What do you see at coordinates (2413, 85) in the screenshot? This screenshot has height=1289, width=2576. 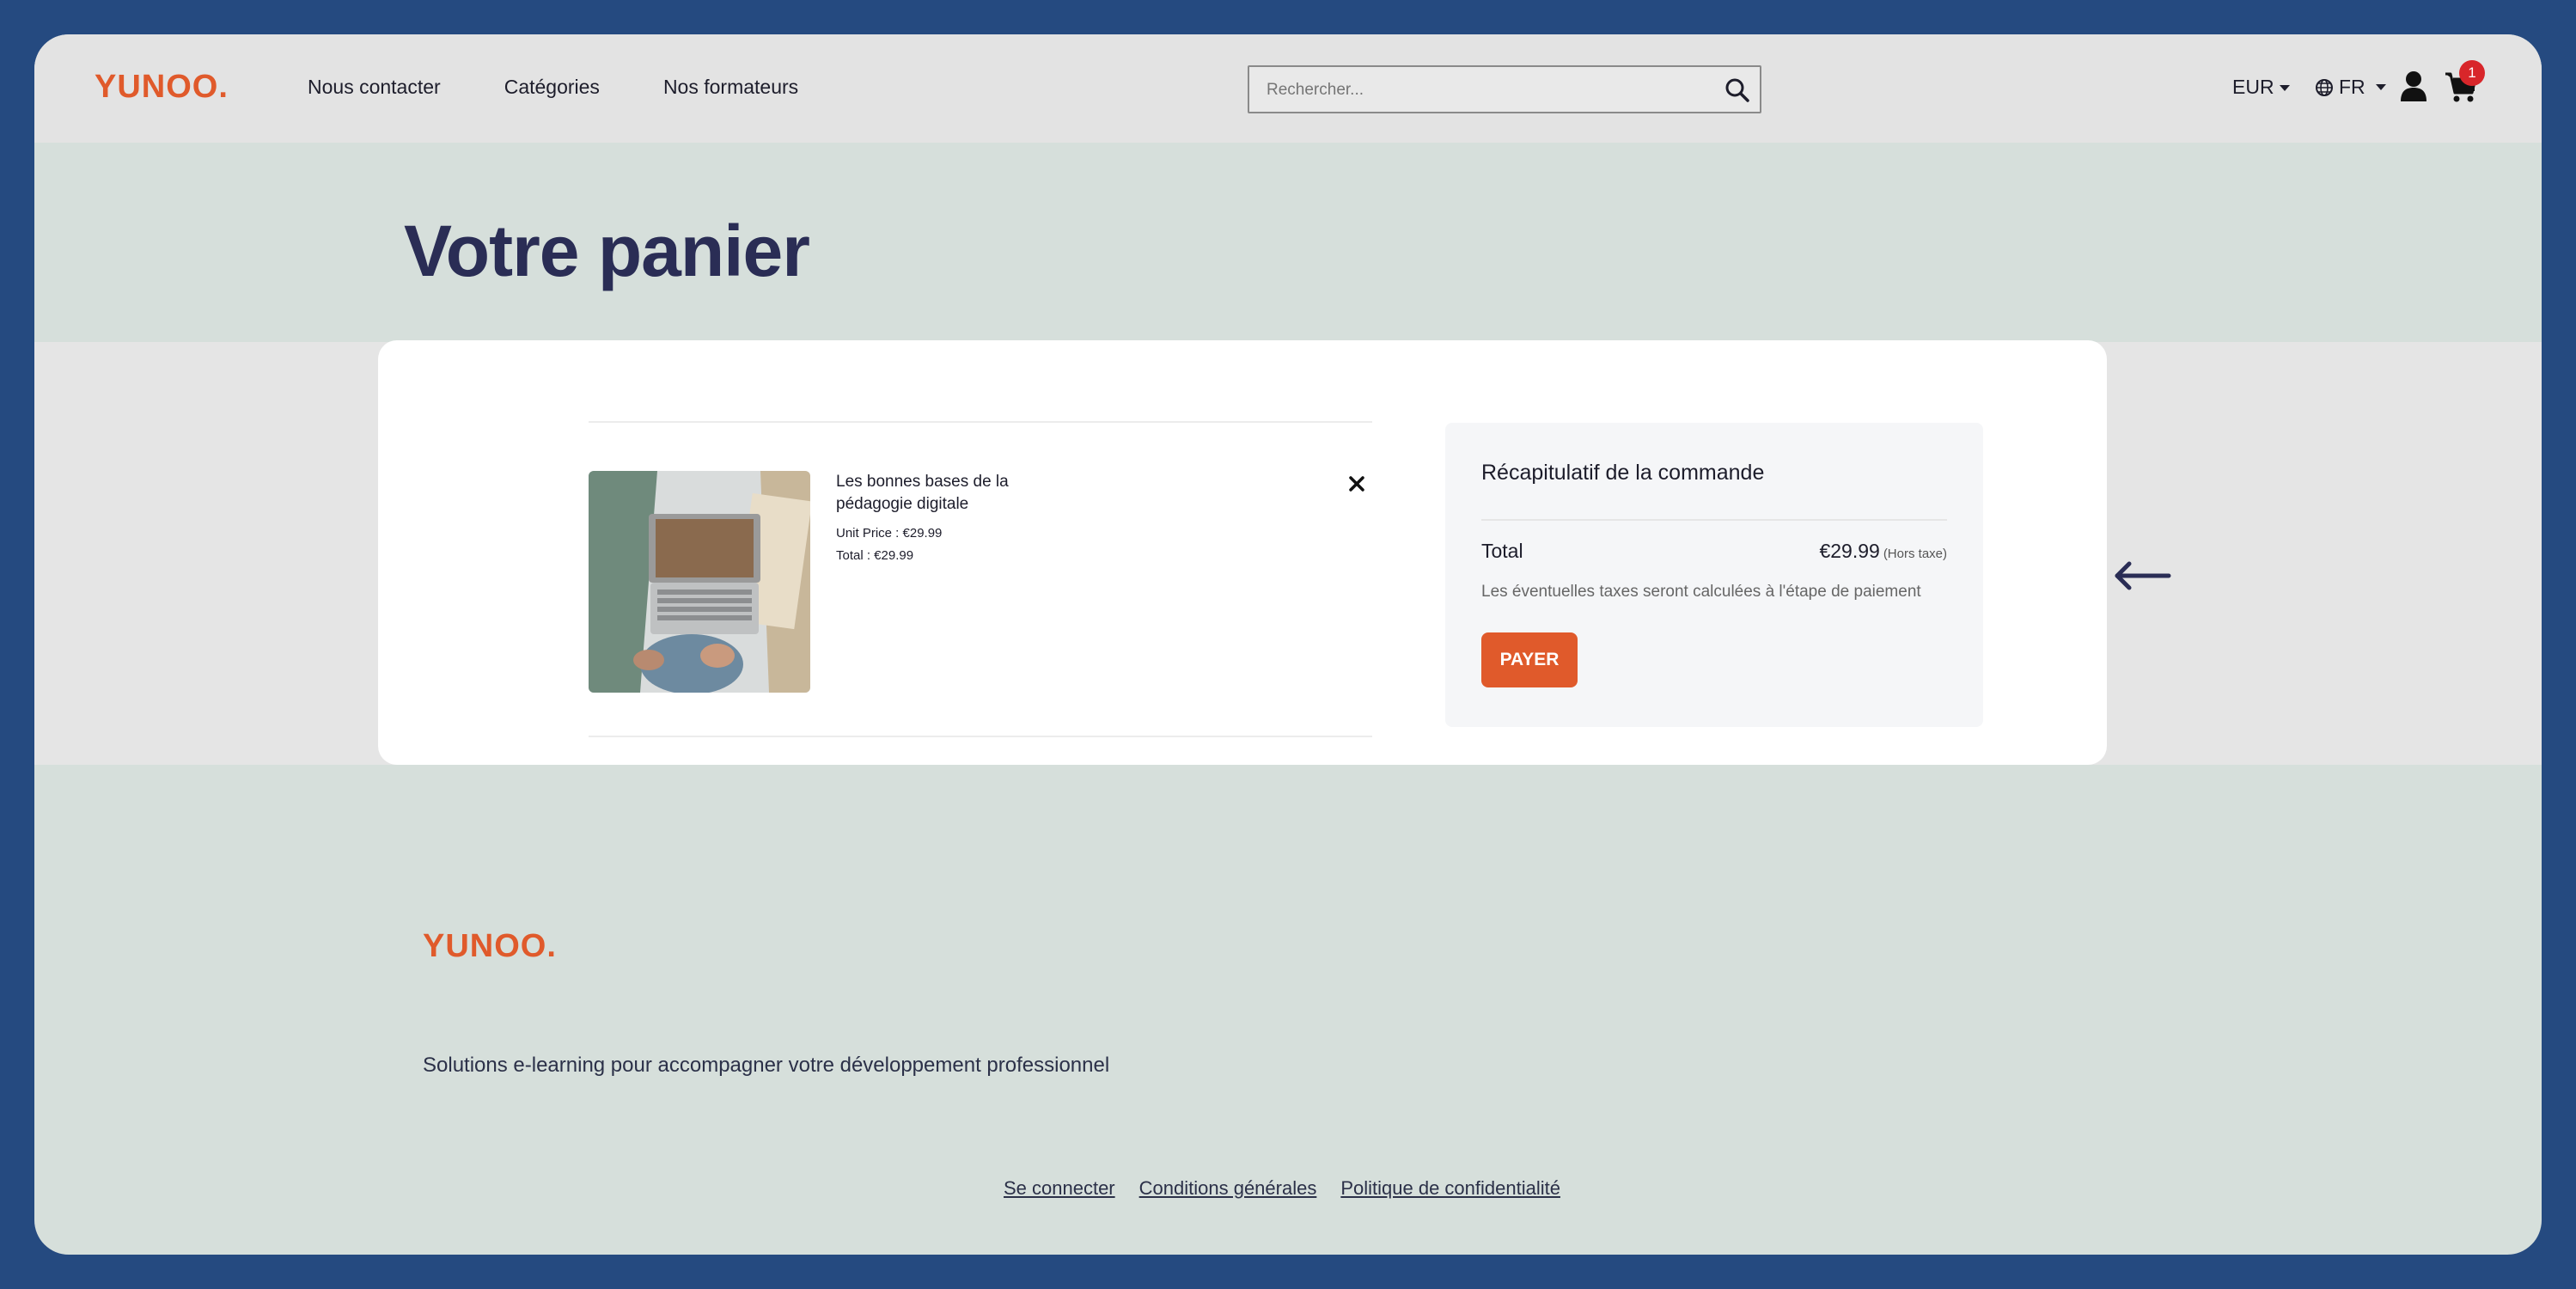 I see `user-icon` at bounding box center [2413, 85].